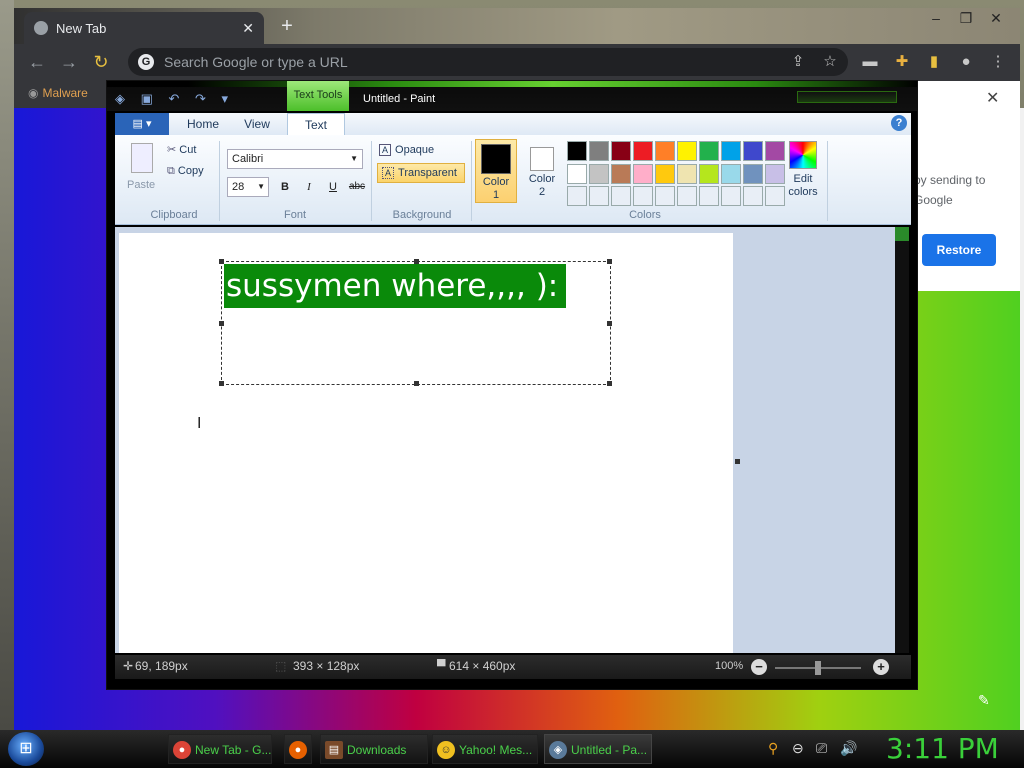  I want to click on chrome-menu-icon: ⋮, so click(998, 62).